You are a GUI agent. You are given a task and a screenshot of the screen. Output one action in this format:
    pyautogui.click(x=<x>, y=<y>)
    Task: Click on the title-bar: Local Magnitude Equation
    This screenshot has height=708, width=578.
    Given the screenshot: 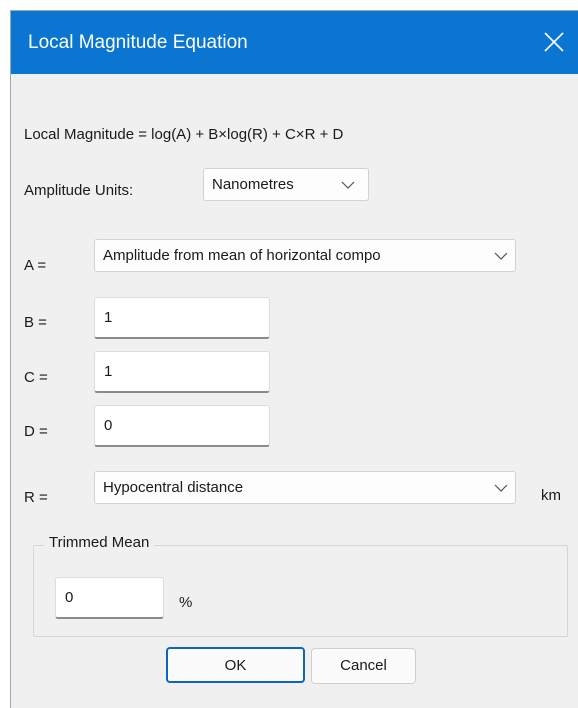 What is the action you would take?
    pyautogui.click(x=294, y=42)
    